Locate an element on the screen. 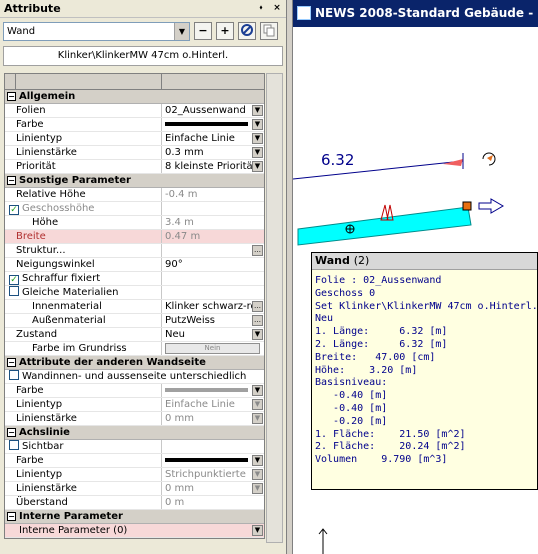 The height and width of the screenshot is (554, 538). copy-icon is located at coordinates (269, 31).